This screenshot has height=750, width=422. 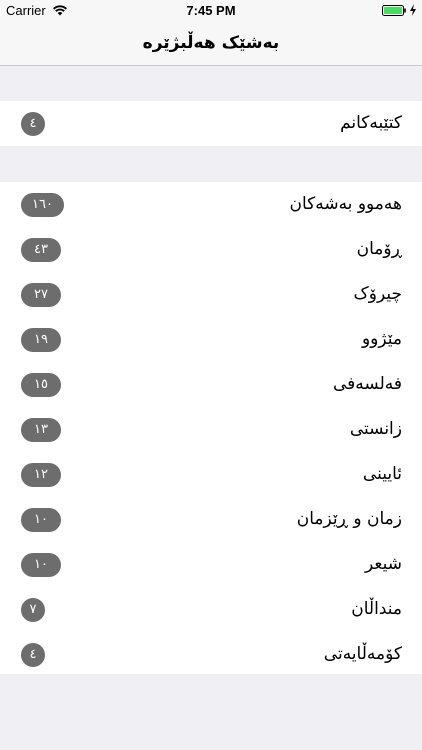 I want to click on list-item-history: ١٩ مێژوو, so click(x=211, y=339).